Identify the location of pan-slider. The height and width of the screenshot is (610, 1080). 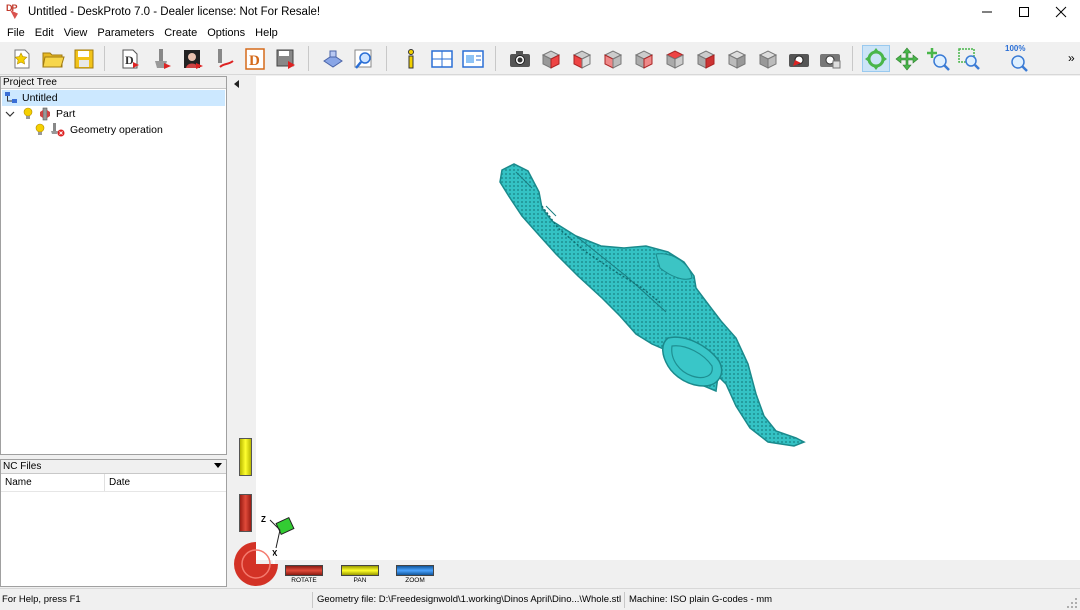
(245, 457).